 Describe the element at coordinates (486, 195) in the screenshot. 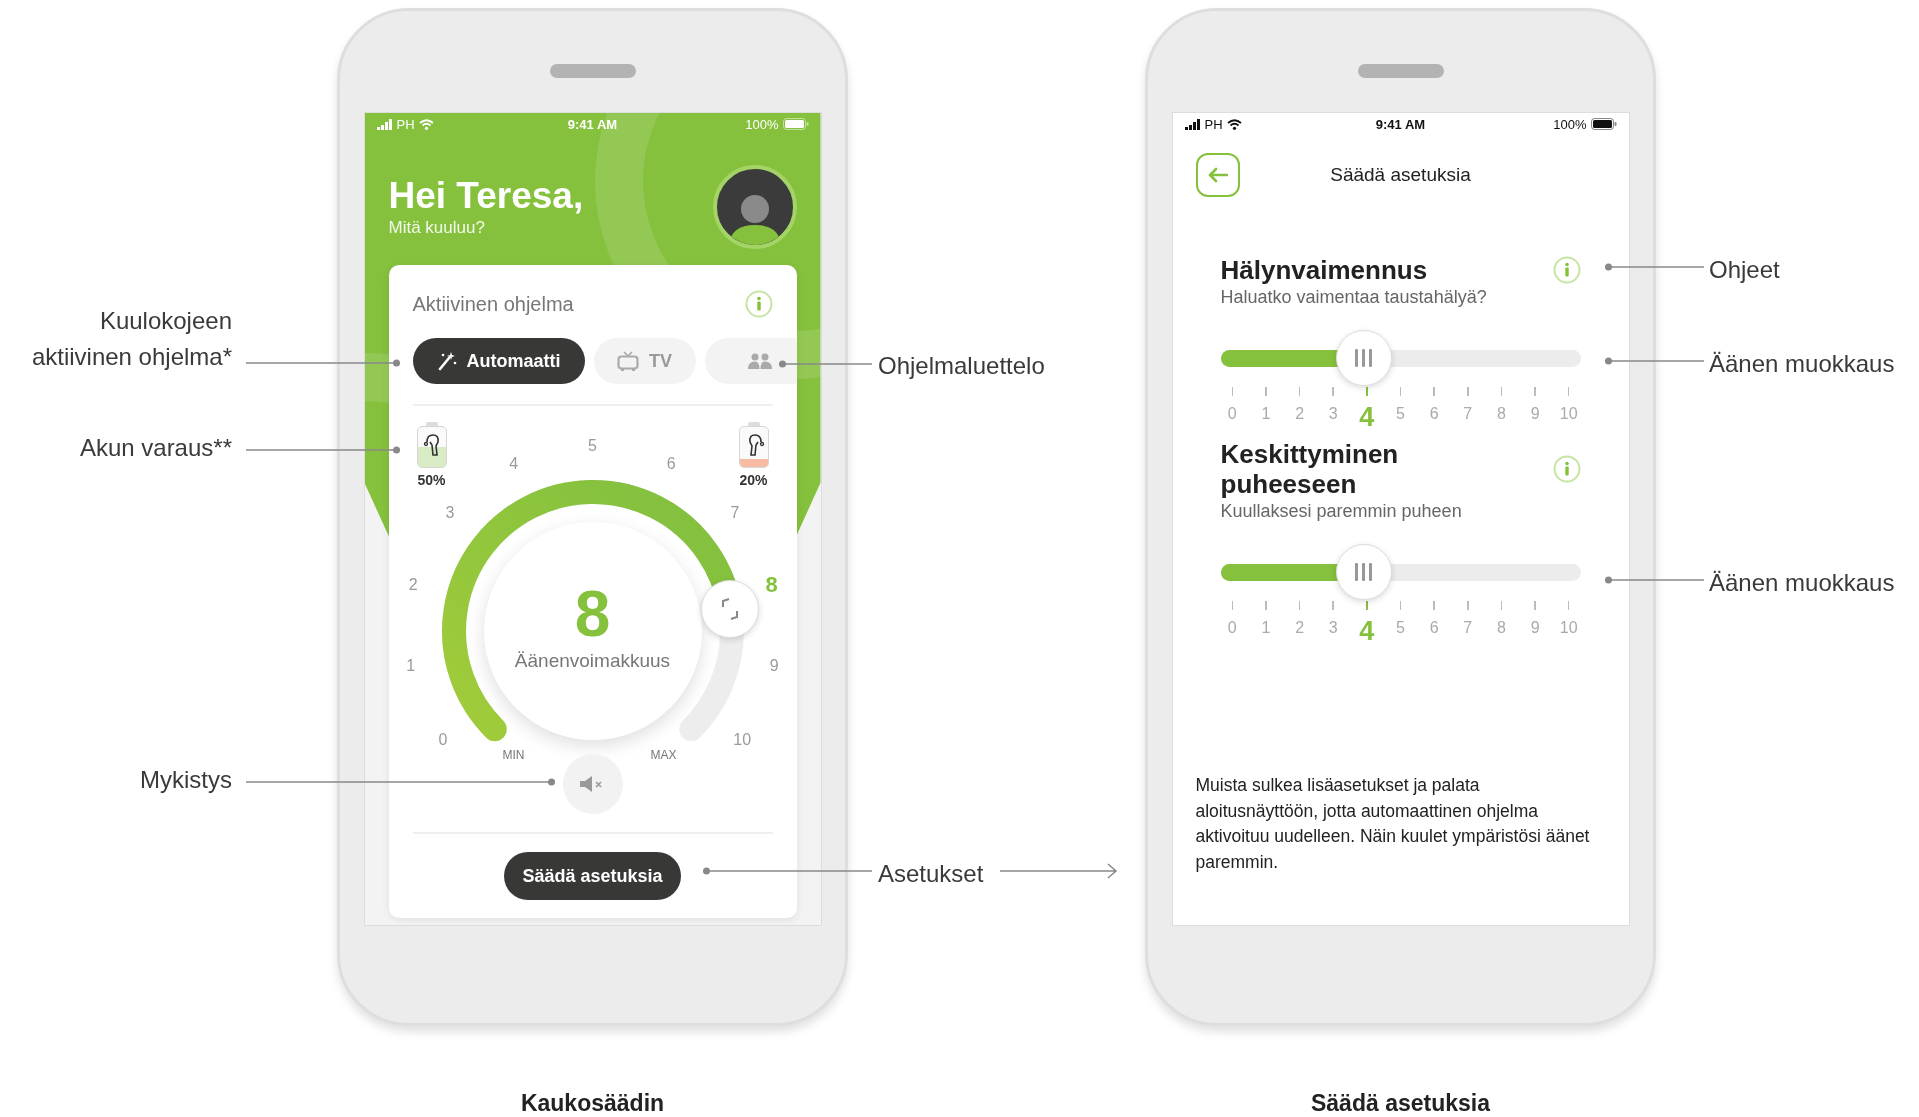

I see `greeting-title: Hei Teresa,` at that location.